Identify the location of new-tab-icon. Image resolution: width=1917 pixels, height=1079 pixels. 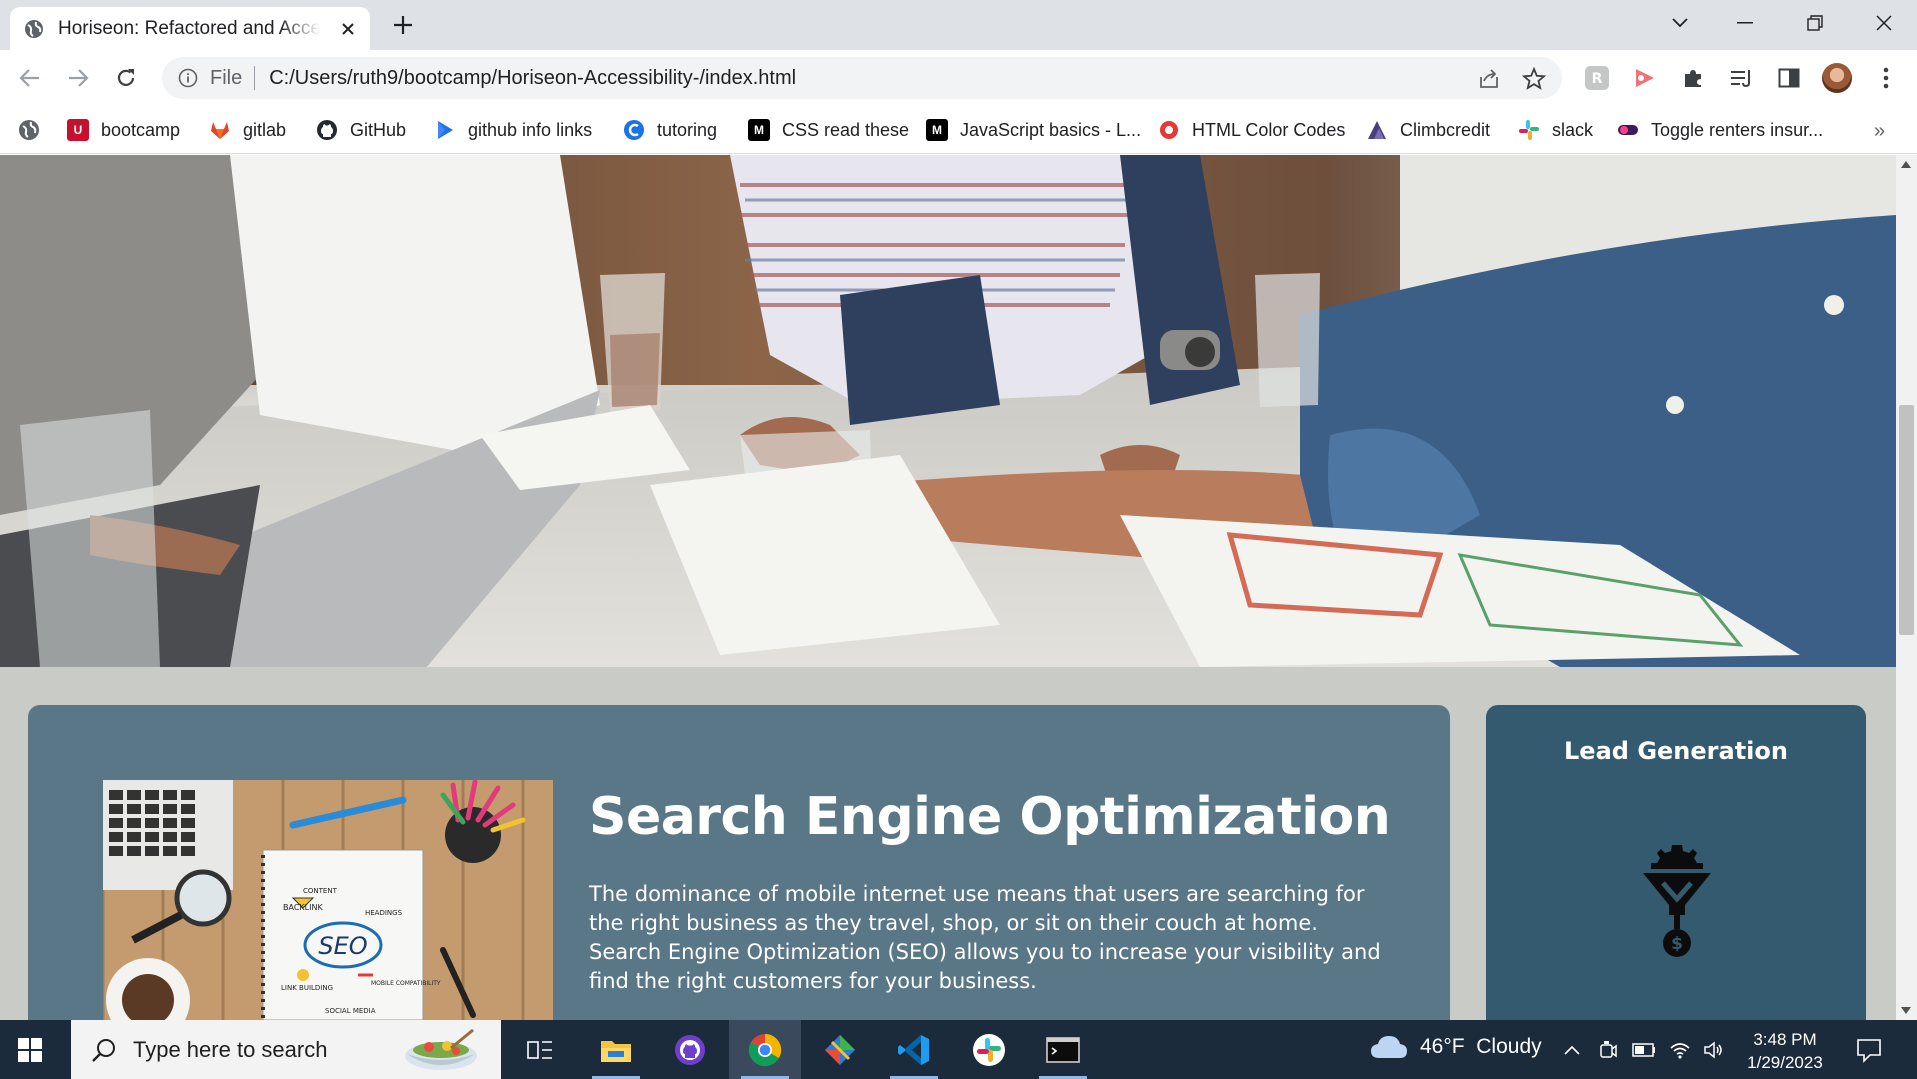
(403, 25).